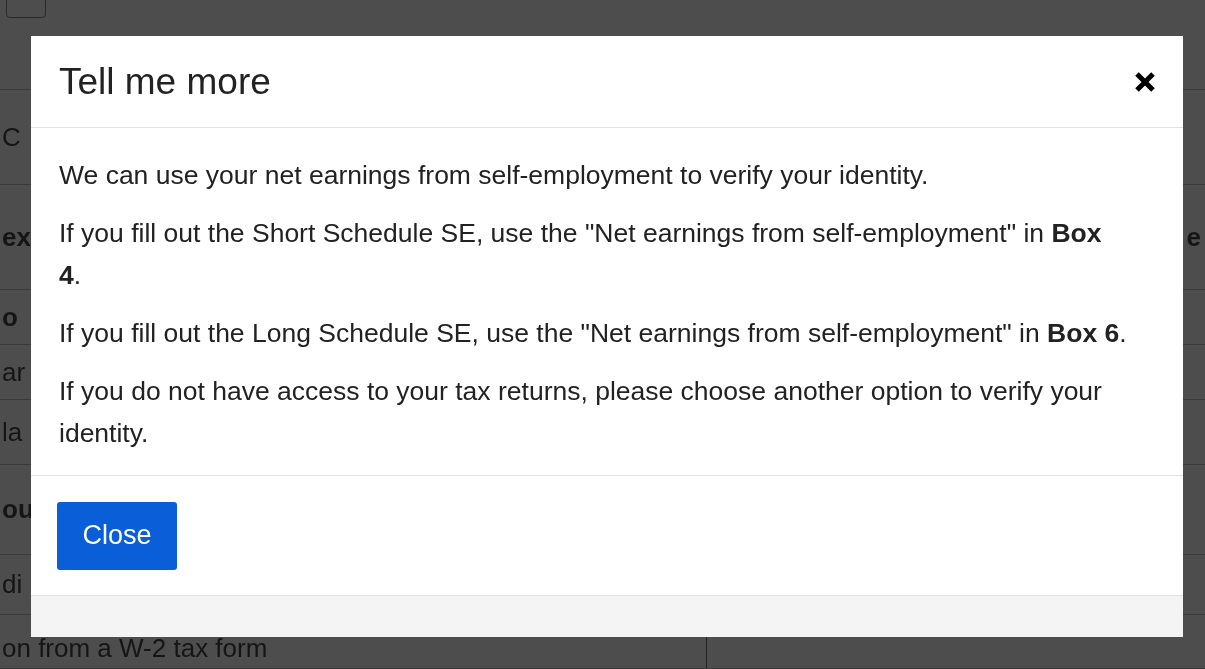 The height and width of the screenshot is (669, 1205). I want to click on close-button: Close, so click(117, 535).